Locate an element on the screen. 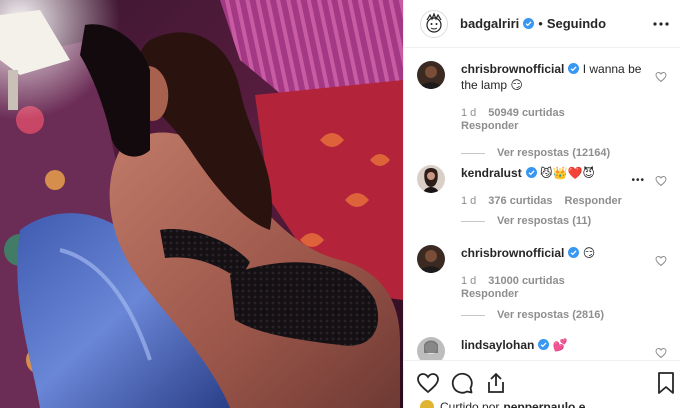 The width and height of the screenshot is (680, 408). following-button: Seguindo is located at coordinates (576, 23).